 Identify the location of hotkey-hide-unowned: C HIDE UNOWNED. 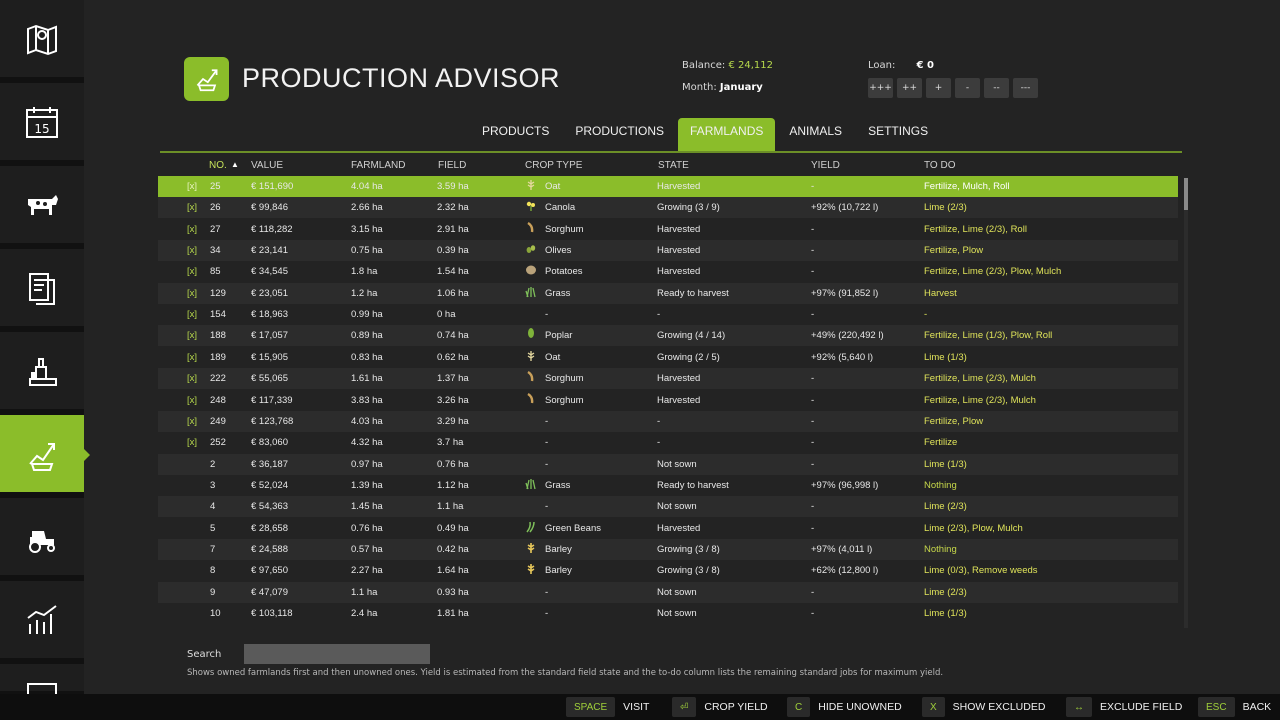
(844, 707).